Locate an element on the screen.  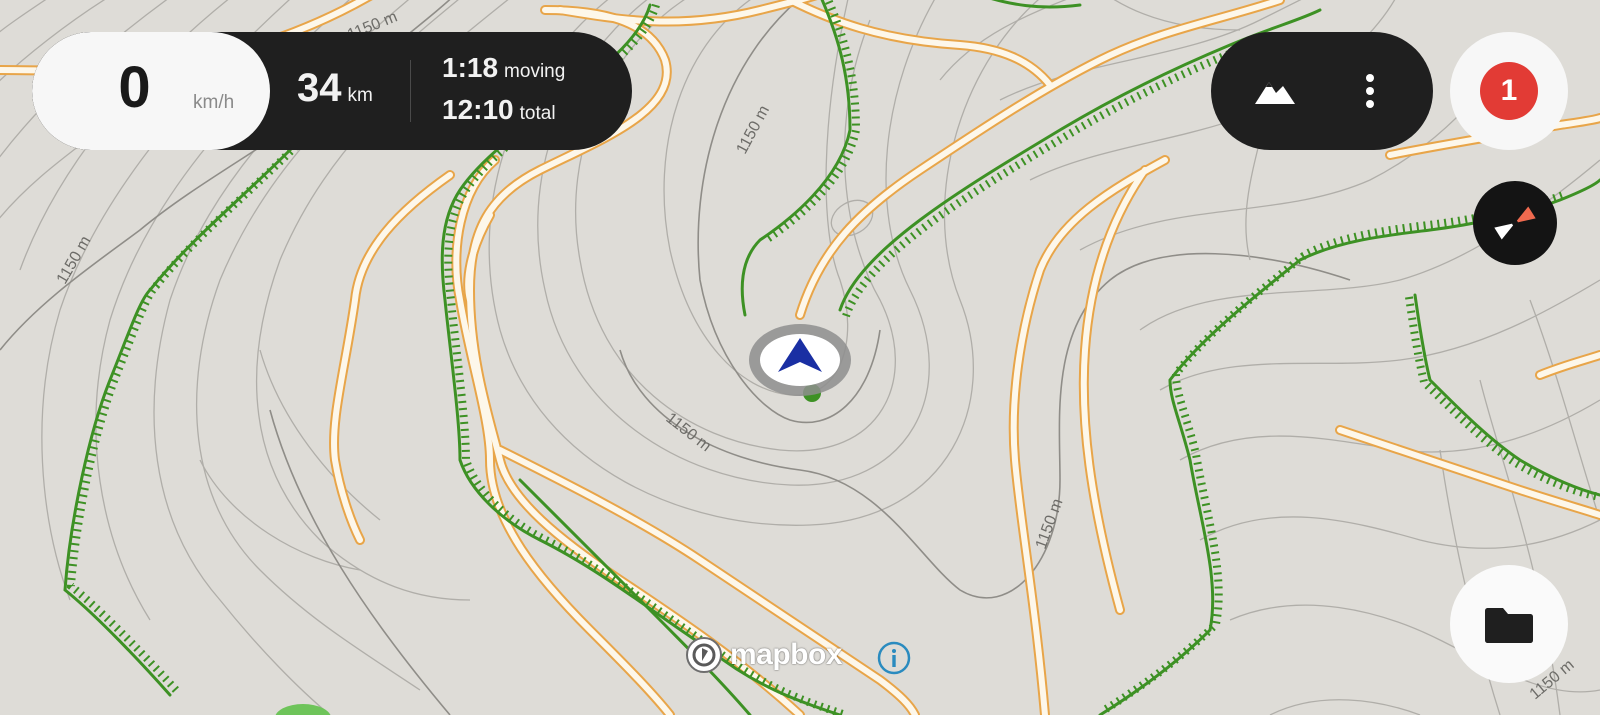
stats-divider is located at coordinates (410, 91).